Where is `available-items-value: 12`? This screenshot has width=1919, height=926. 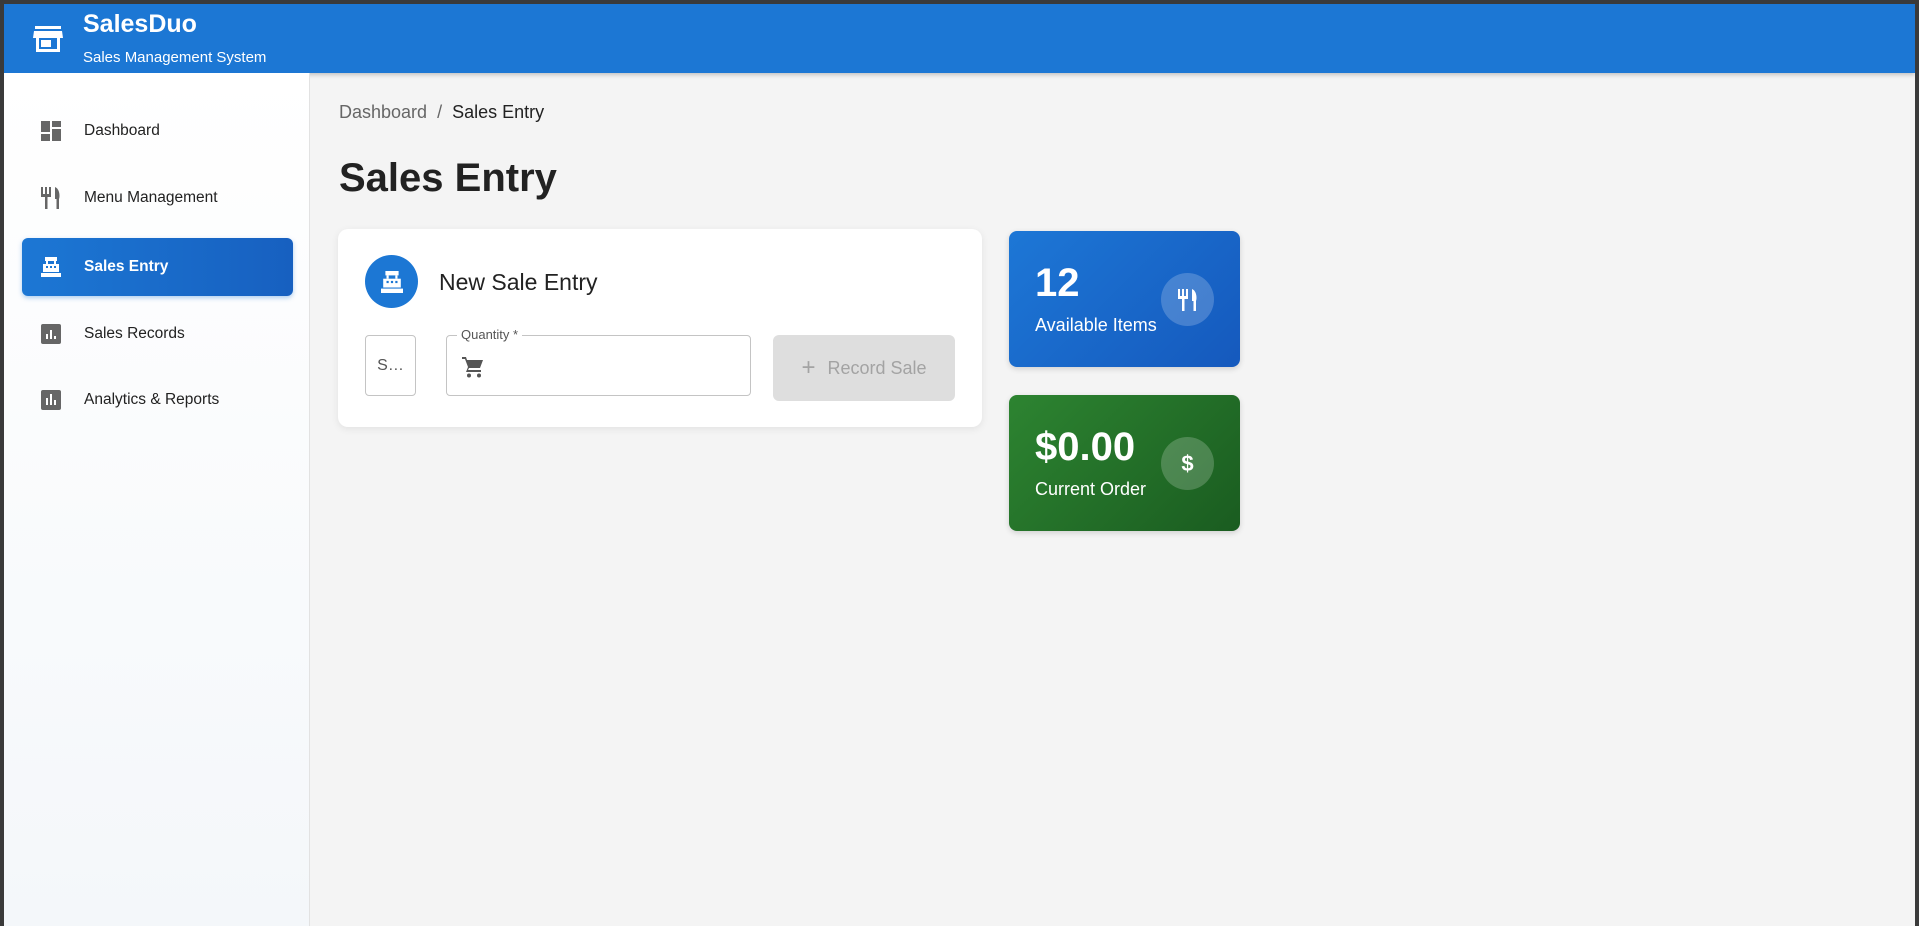 available-items-value: 12 is located at coordinates (1057, 283).